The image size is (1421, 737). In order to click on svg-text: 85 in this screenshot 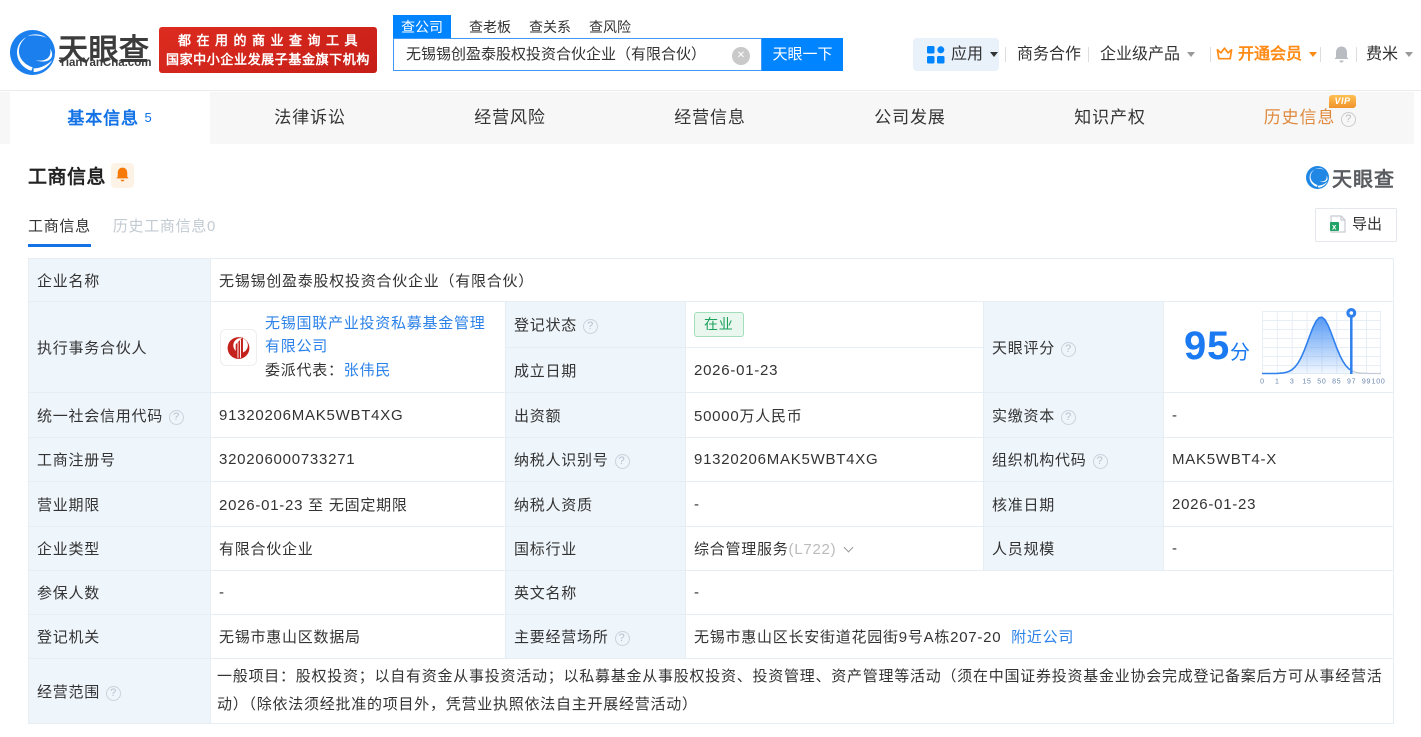, I will do `click(1336, 382)`.